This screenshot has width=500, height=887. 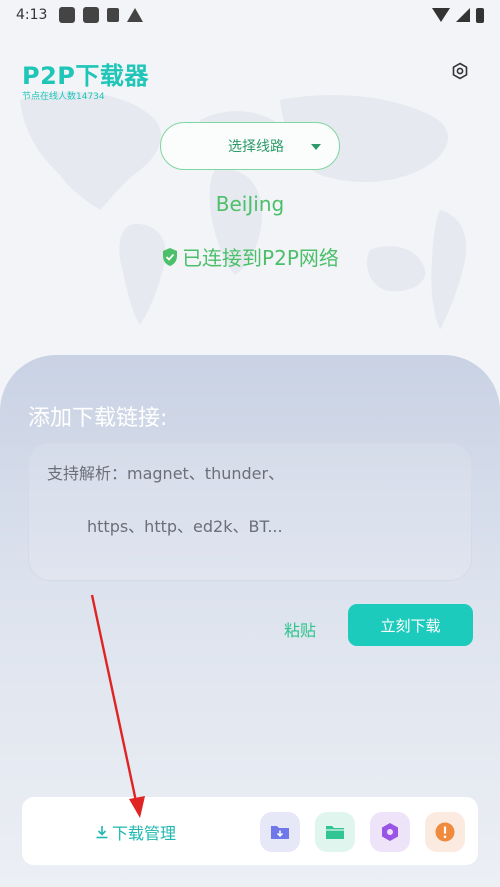 What do you see at coordinates (480, 15) in the screenshot?
I see `battery-icon` at bounding box center [480, 15].